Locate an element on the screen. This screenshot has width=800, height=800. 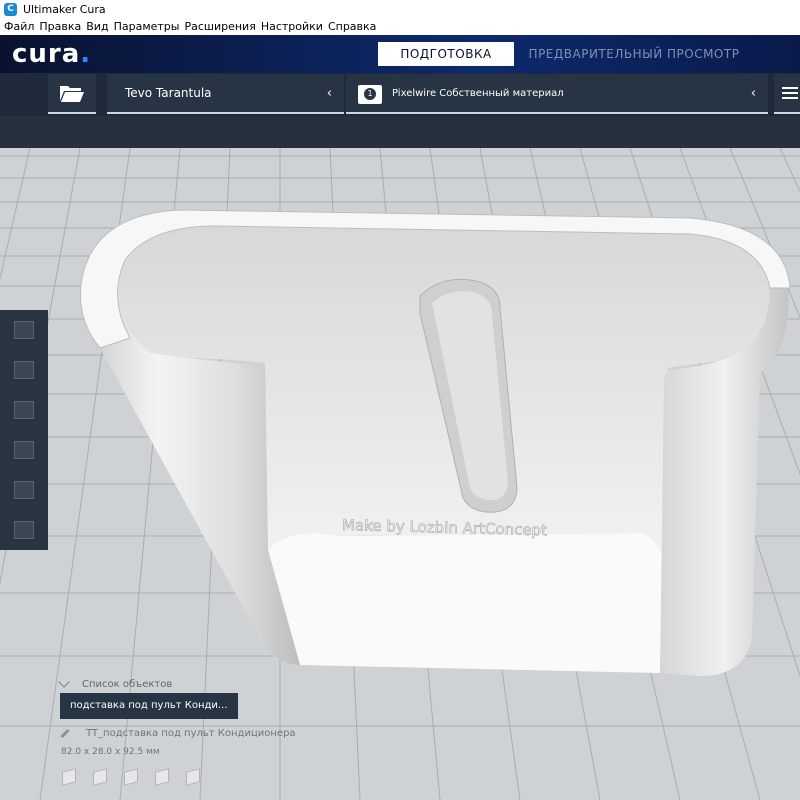
support-blocker-button is located at coordinates (24, 530).